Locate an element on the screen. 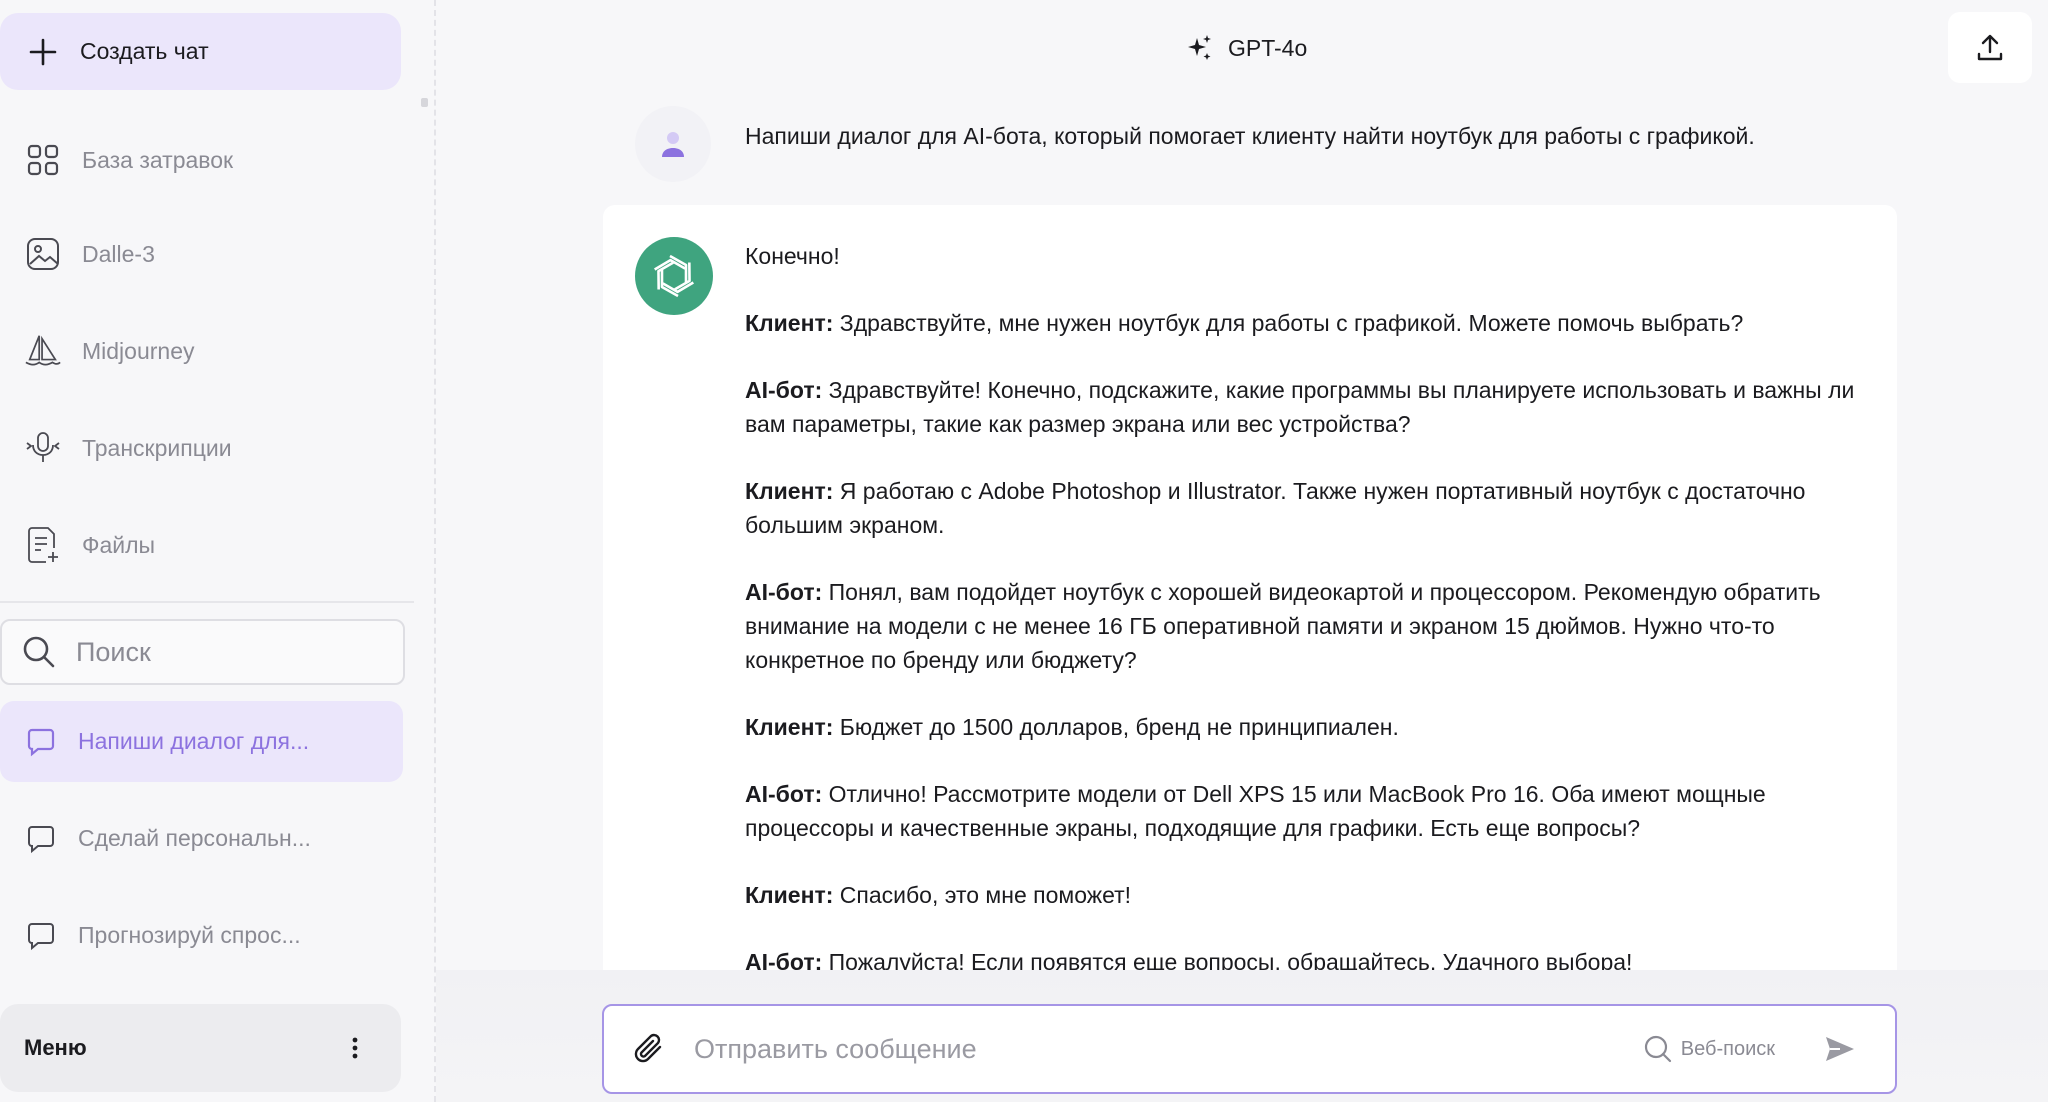 Image resolution: width=2048 pixels, height=1102 pixels. sidebar-item-dalle: Dalle-3 is located at coordinates (205, 254).